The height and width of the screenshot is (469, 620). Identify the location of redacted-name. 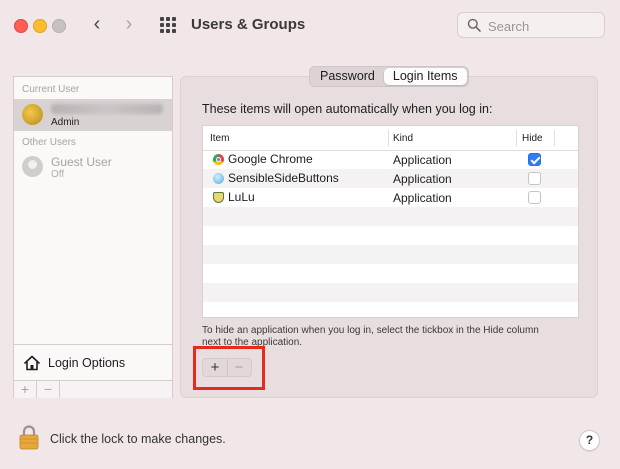
(107, 109).